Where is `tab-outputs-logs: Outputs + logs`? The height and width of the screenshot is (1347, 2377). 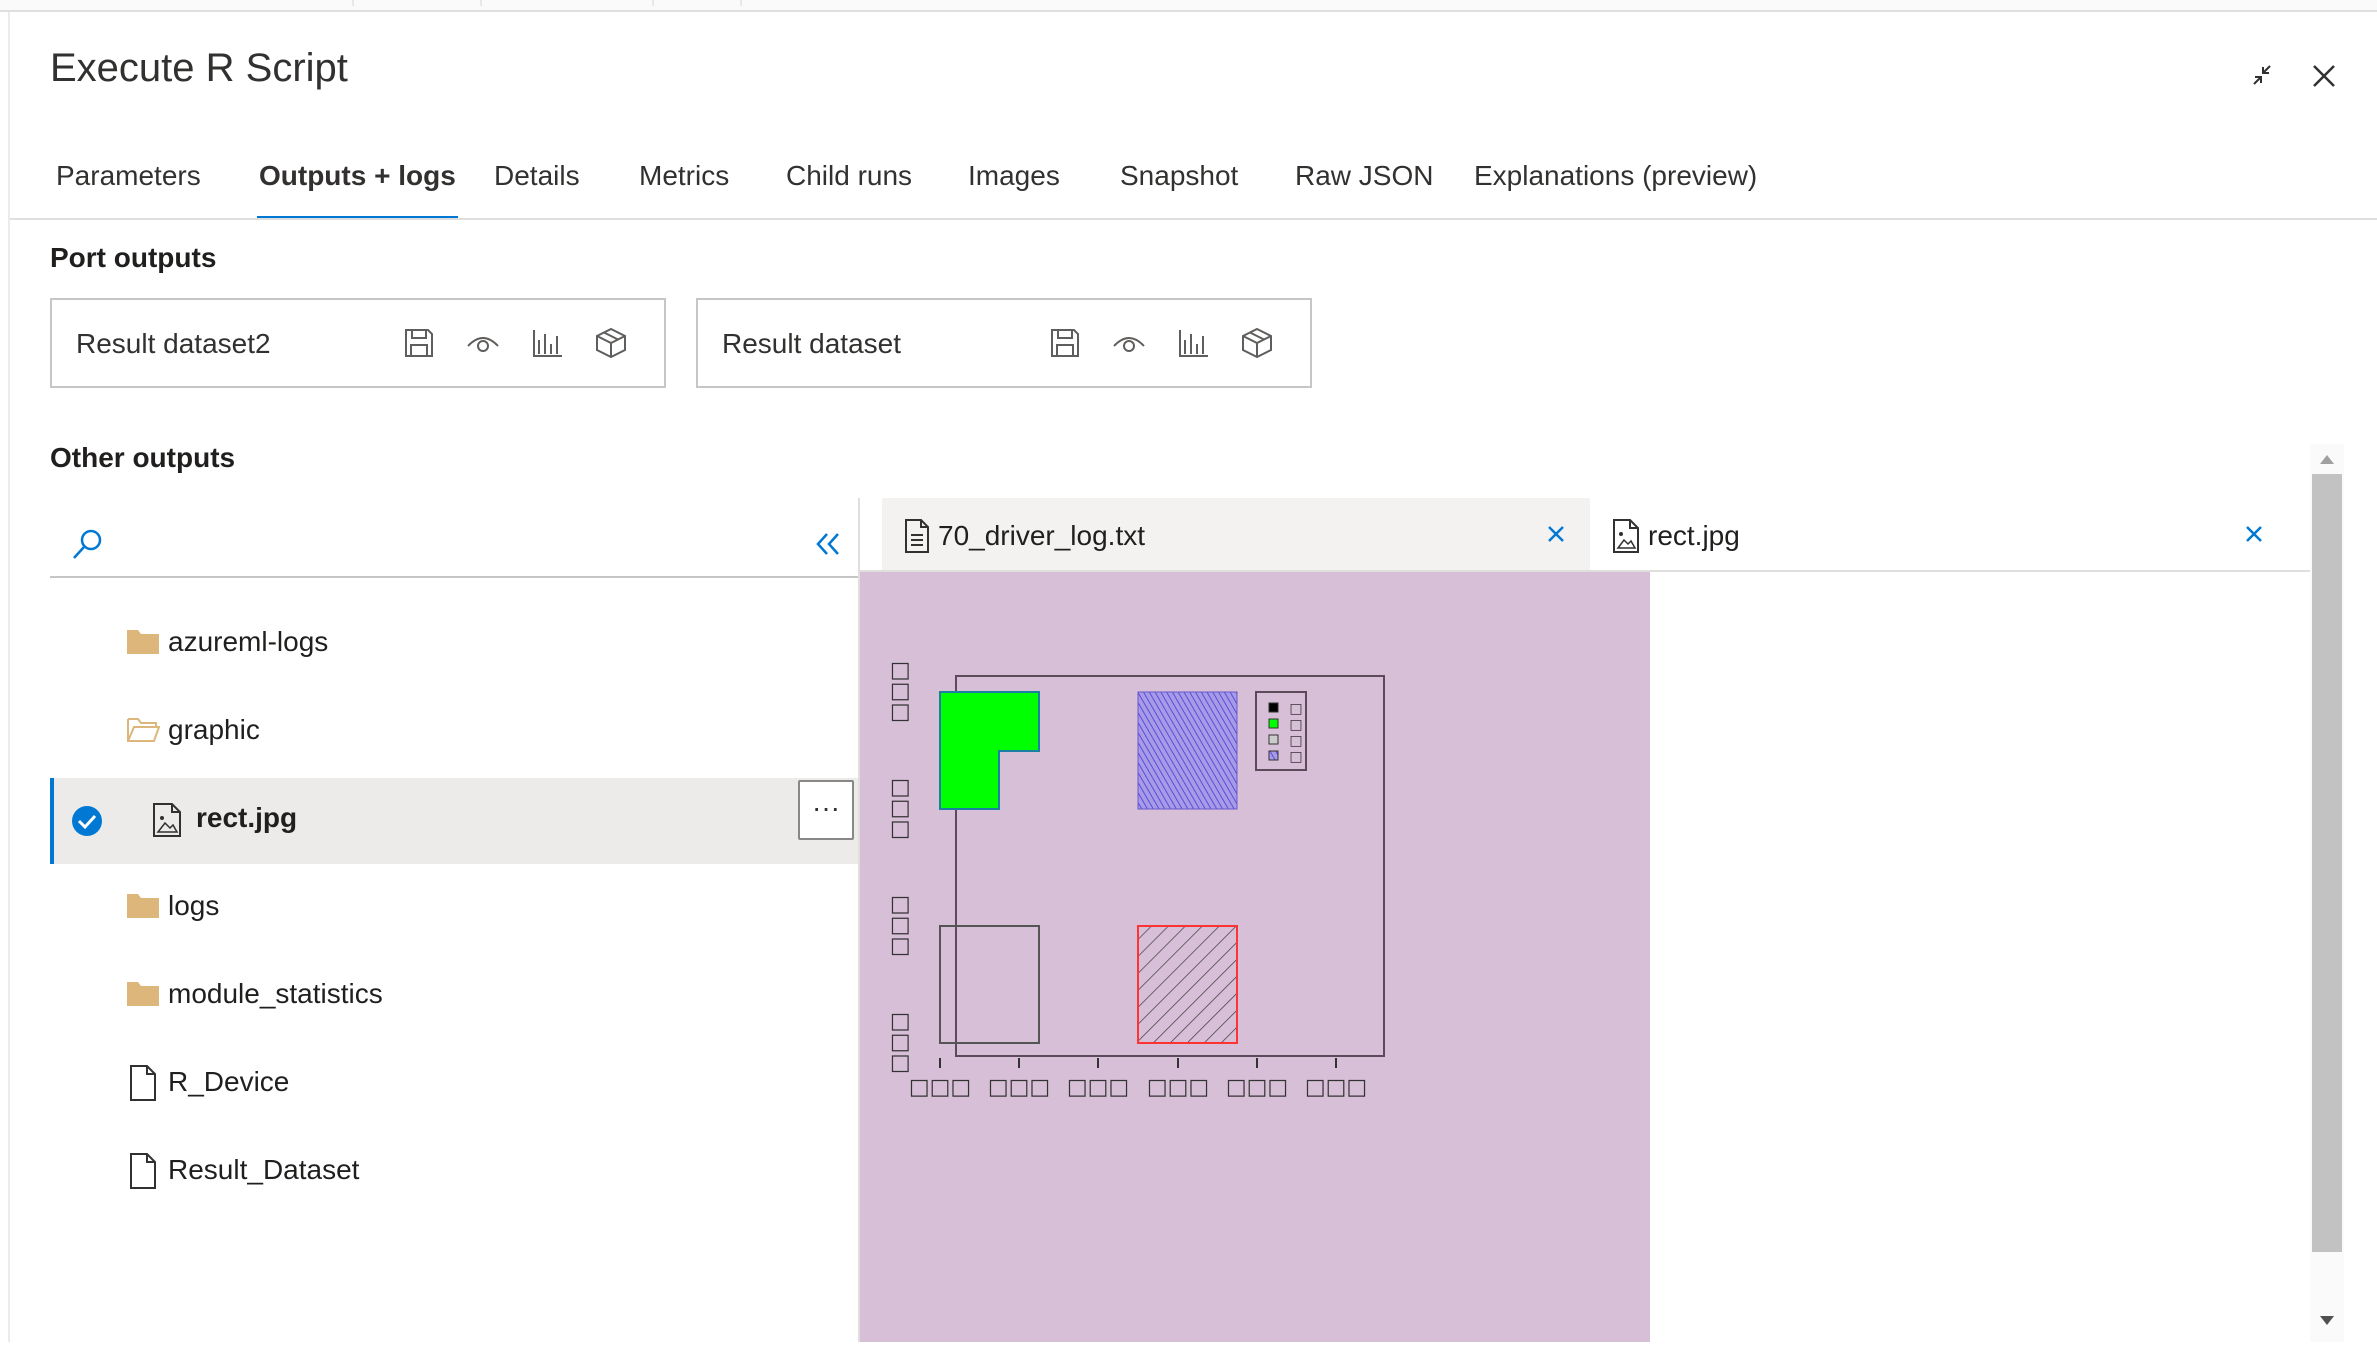 tab-outputs-logs: Outputs + logs is located at coordinates (357, 190).